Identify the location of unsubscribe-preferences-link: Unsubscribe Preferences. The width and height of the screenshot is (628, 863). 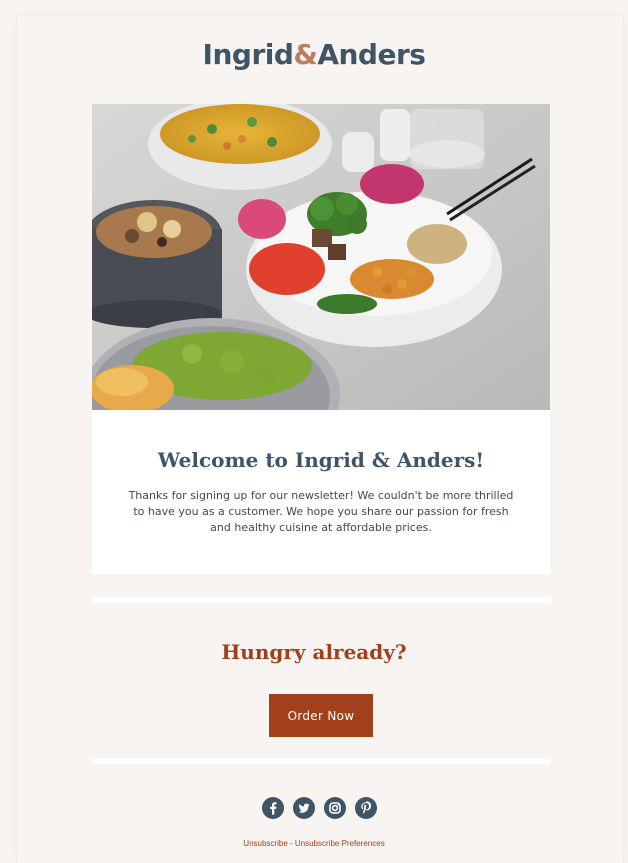
(340, 843).